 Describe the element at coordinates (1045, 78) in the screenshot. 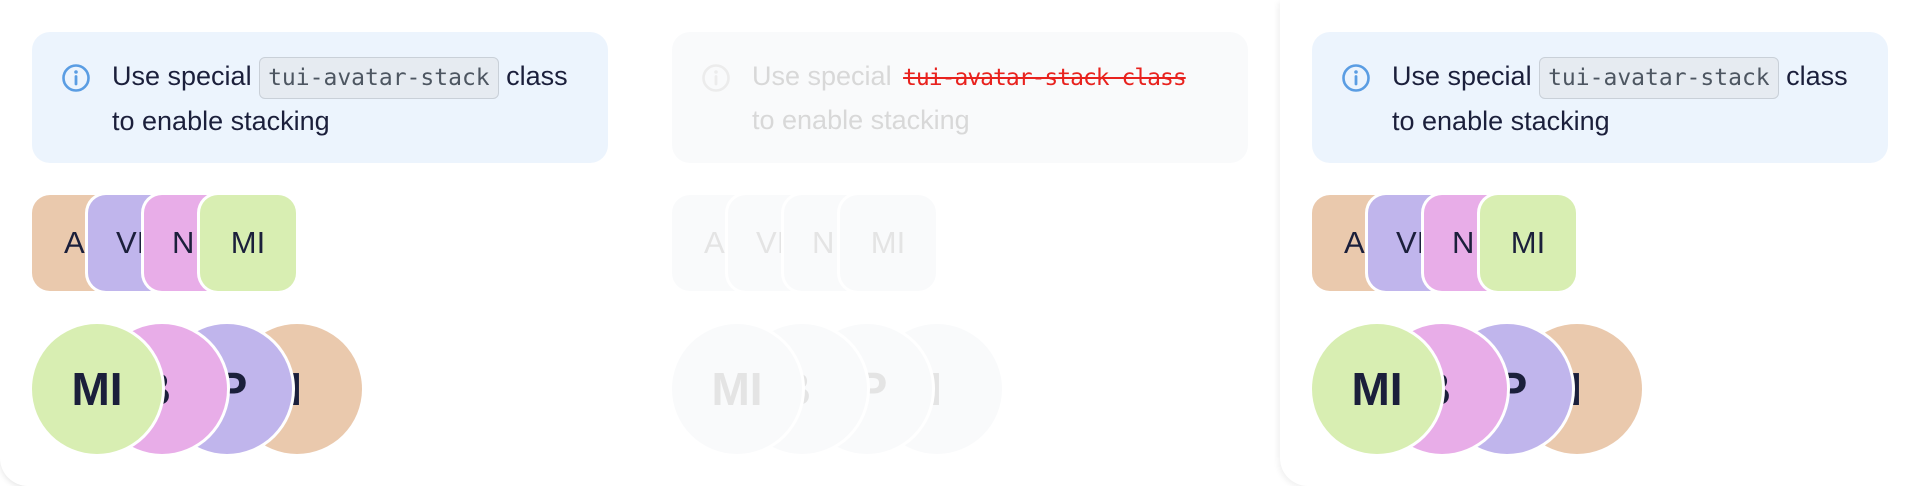

I see `class-name-code: tui-avatar-stack class` at that location.